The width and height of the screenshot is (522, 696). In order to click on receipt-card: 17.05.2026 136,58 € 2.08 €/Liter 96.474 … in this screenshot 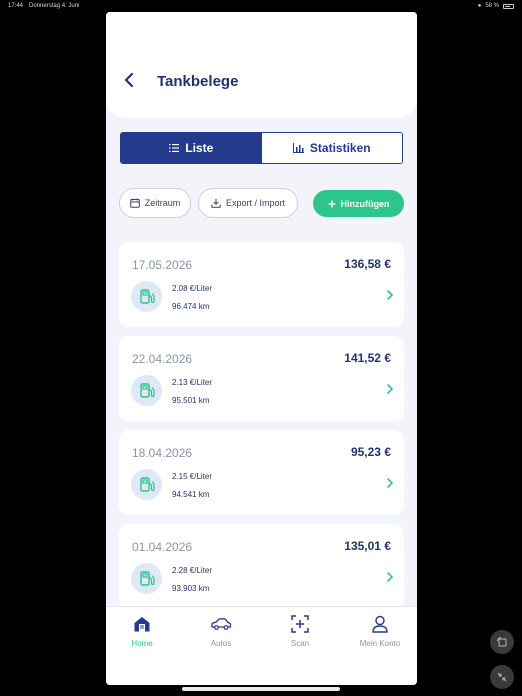, I will do `click(261, 284)`.